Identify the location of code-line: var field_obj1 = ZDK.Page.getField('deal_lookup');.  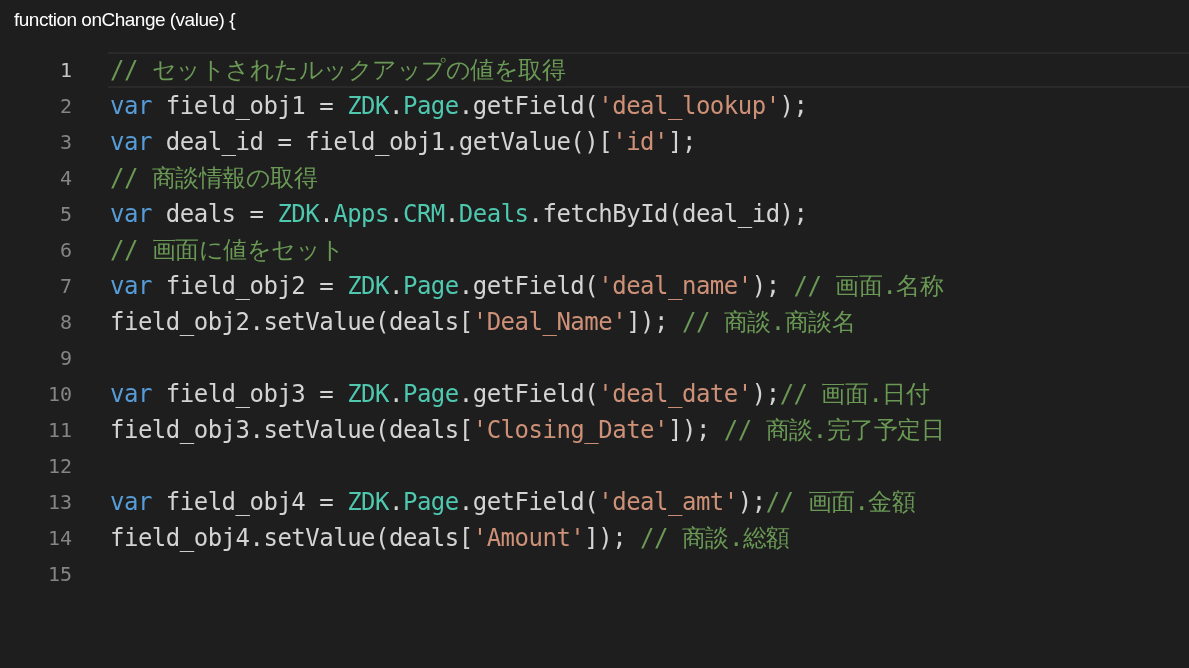
(459, 106).